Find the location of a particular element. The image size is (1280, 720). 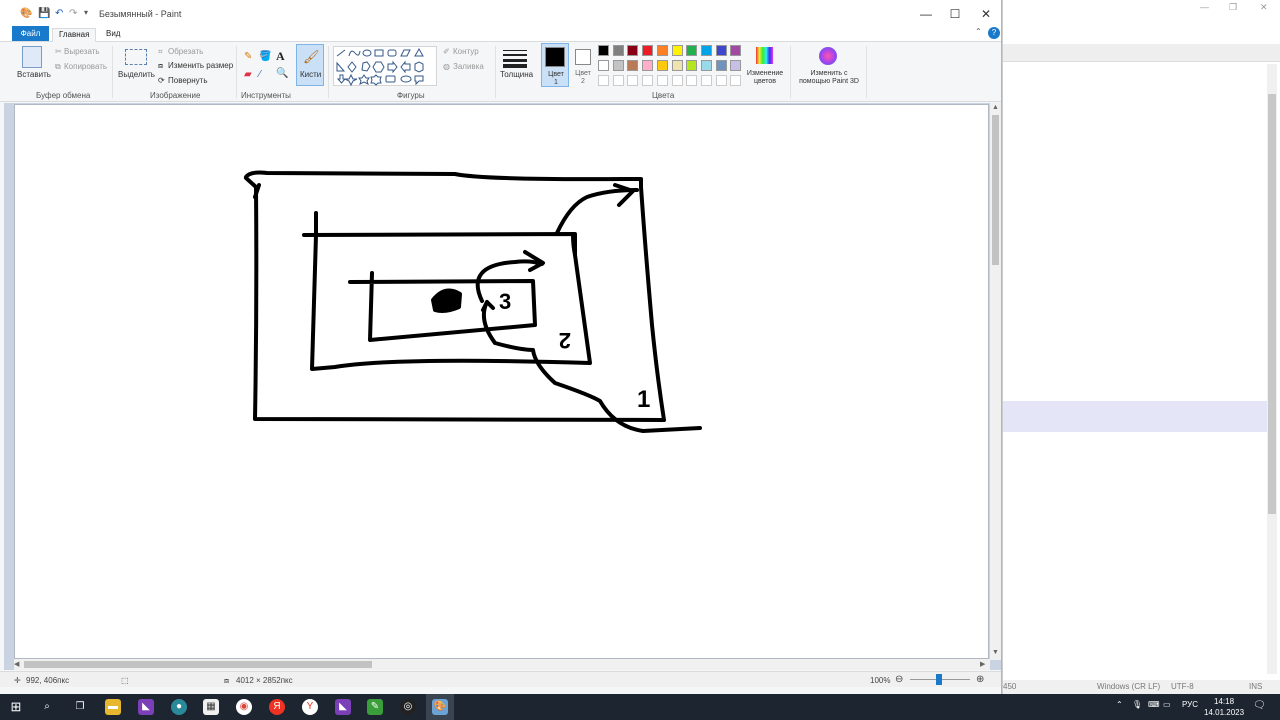

magnifier-icon: 🔍 is located at coordinates (282, 74).